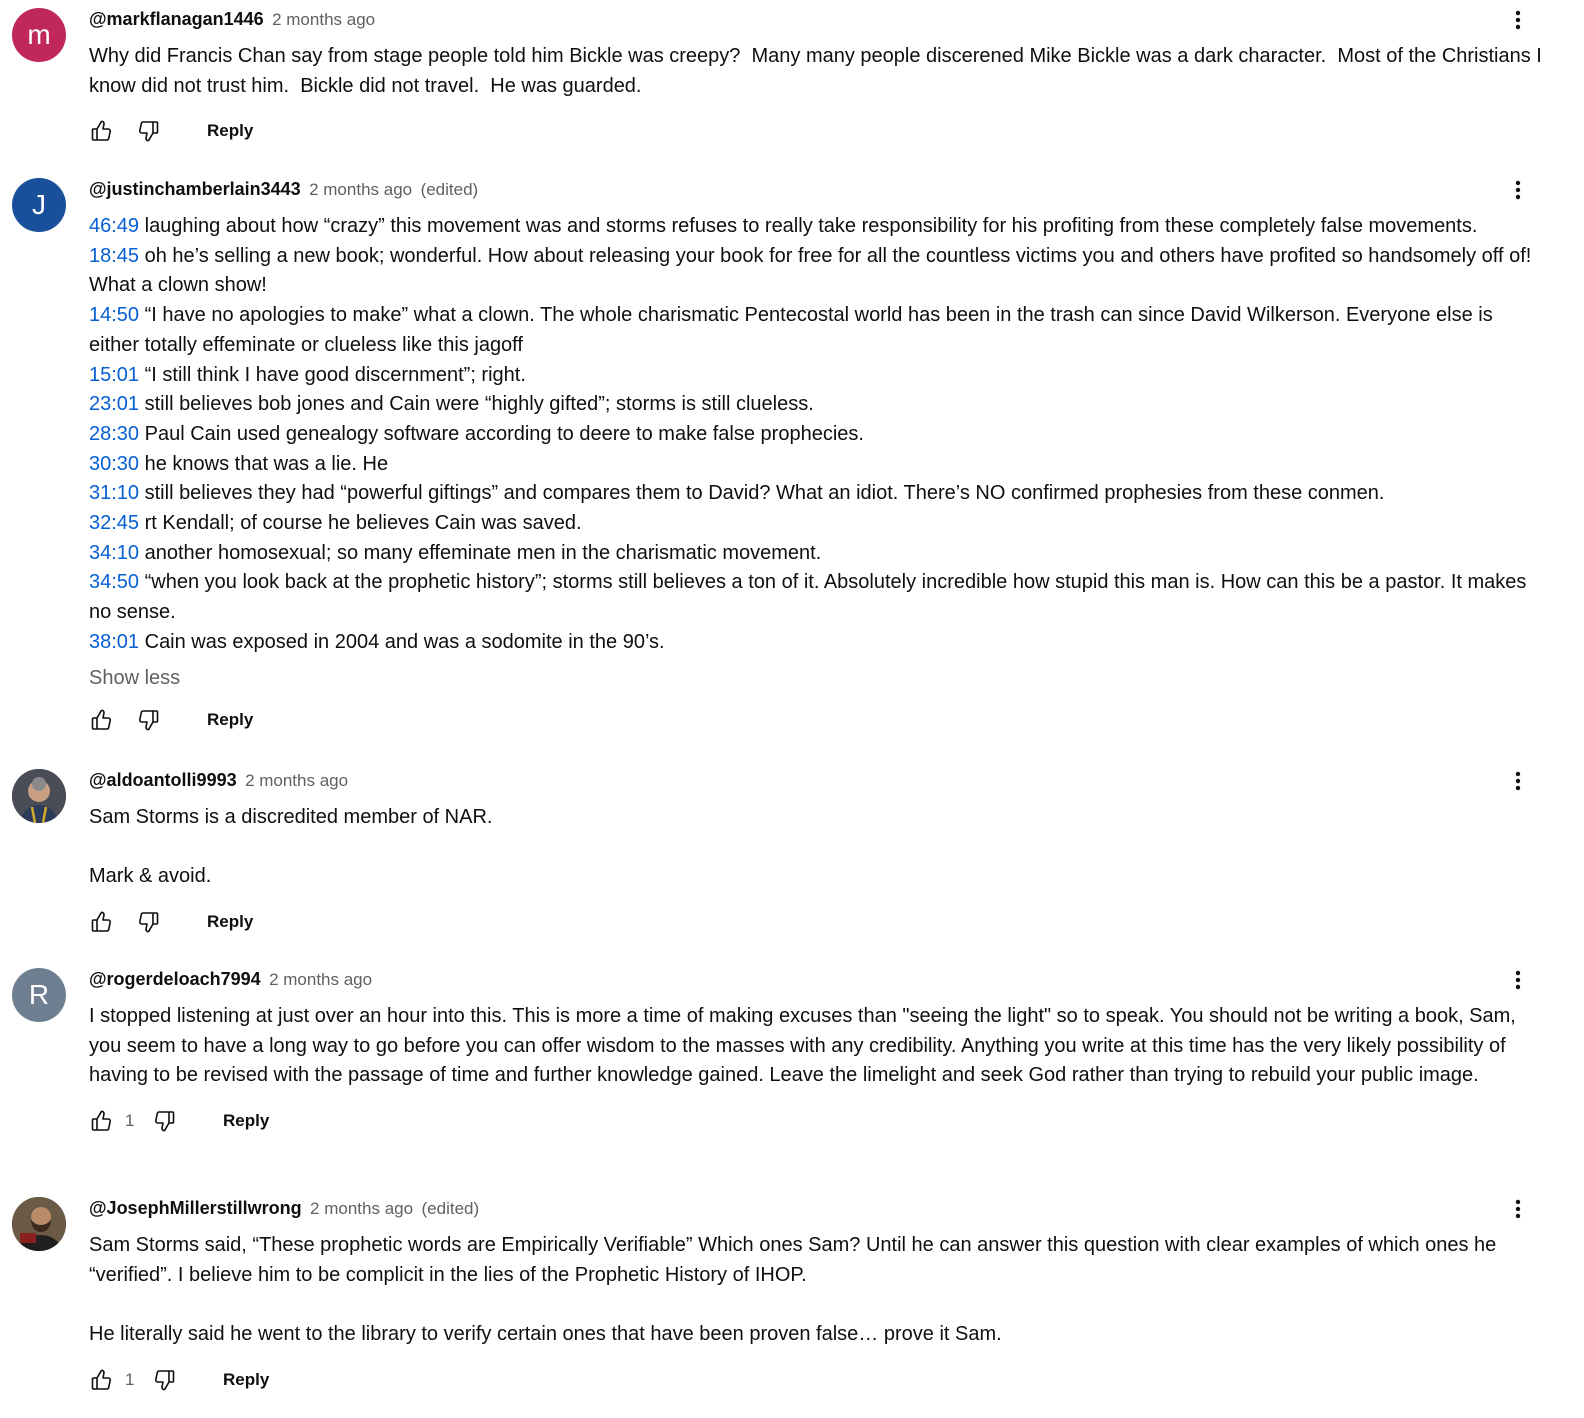 The height and width of the screenshot is (1418, 1584). I want to click on timestamp-link: 15:01, so click(114, 375).